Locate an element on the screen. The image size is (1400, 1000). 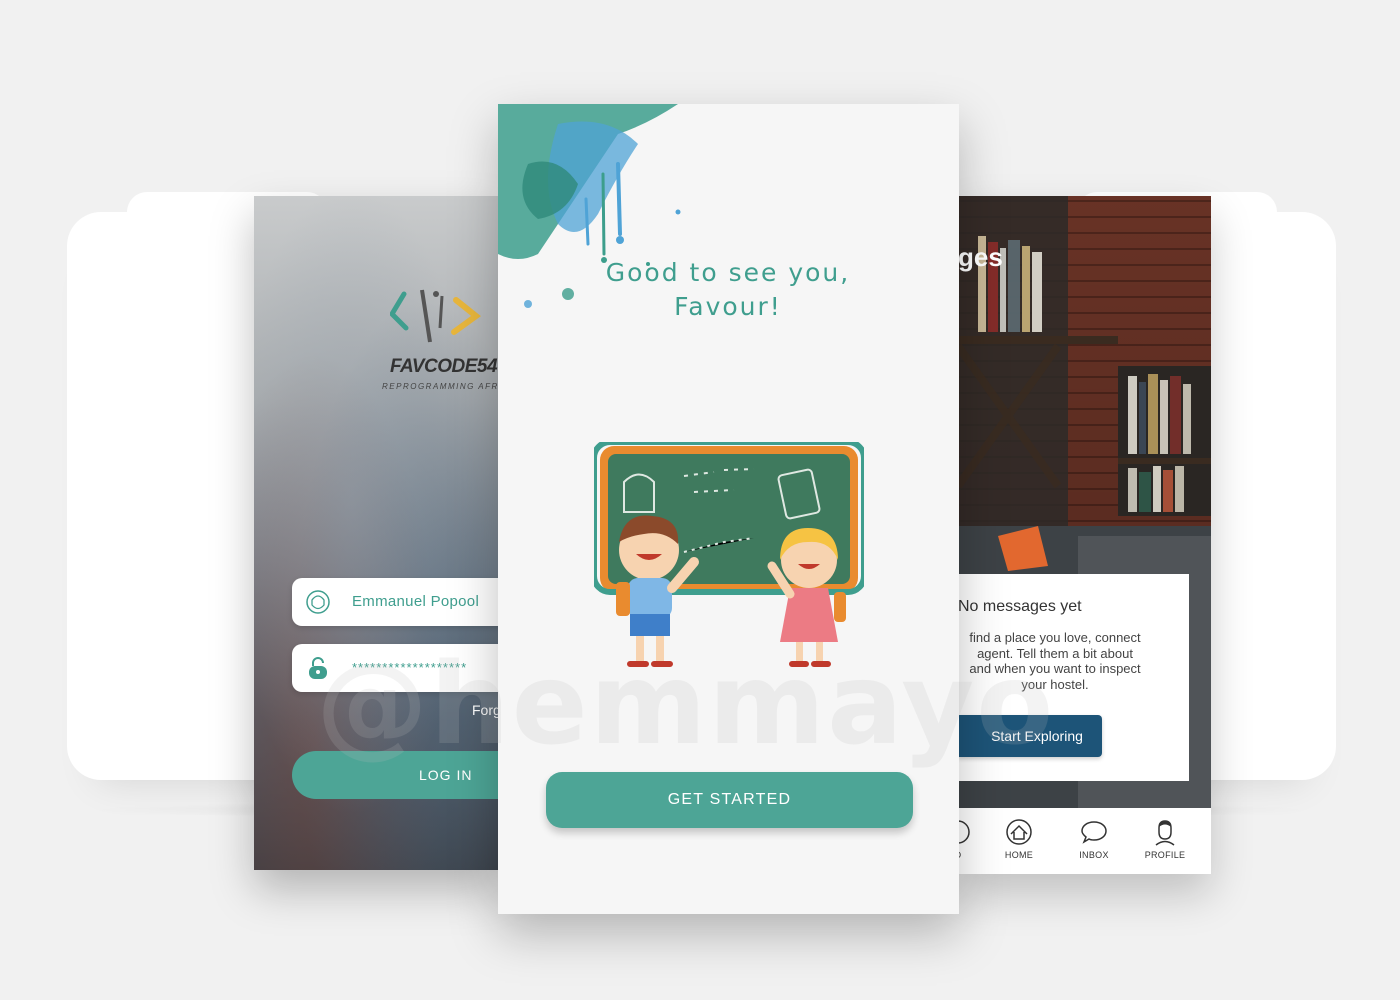
empty-state-title: No messages yet is located at coordinates (1020, 606).